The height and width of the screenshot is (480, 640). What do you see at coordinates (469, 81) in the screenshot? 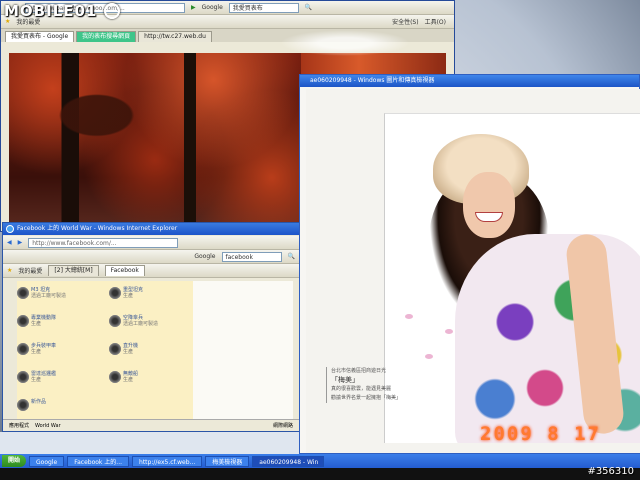
I see `viewer-titlebar: ae060209948 - Windows 圖片和傳真檢視器` at bounding box center [469, 81].